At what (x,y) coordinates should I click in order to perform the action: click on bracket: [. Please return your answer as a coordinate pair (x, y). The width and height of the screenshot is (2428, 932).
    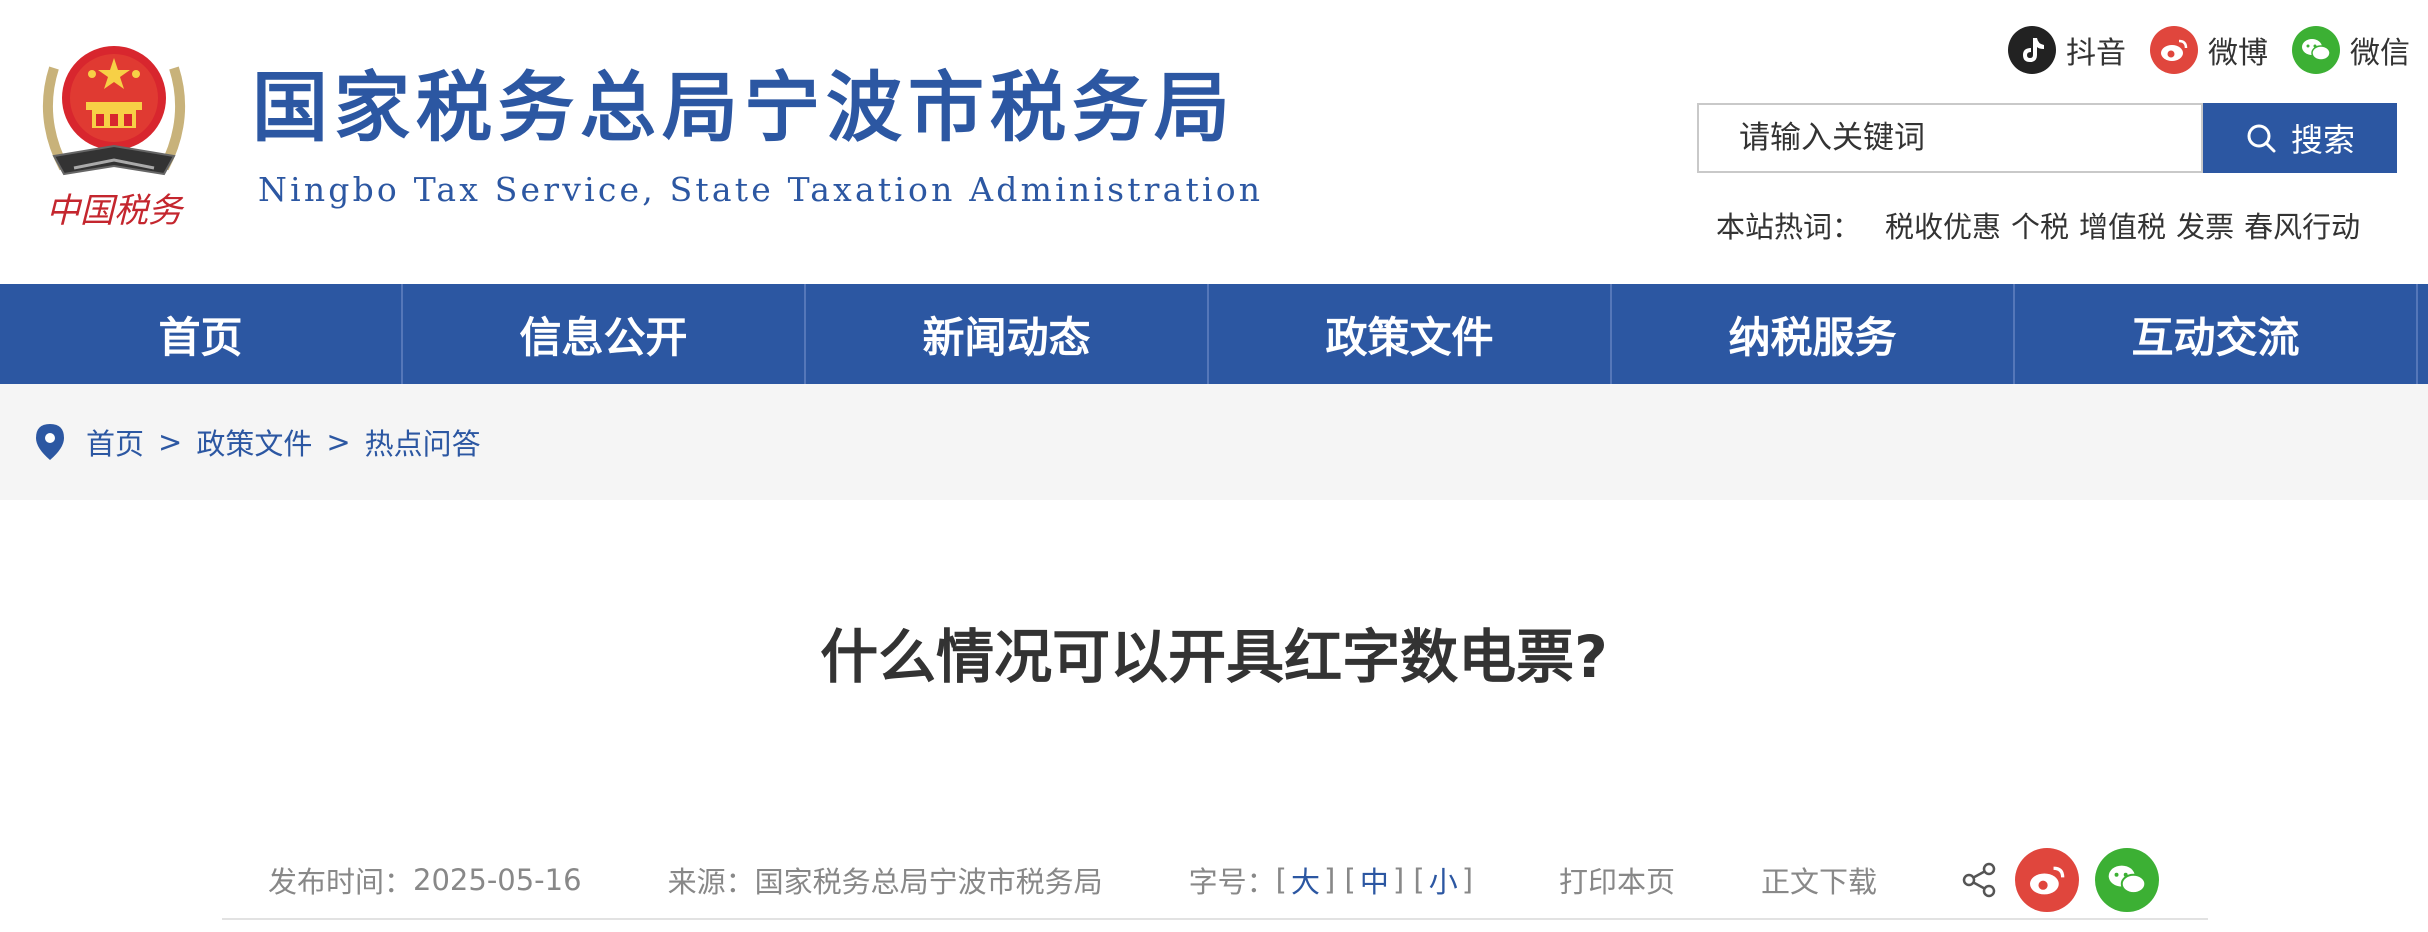
    Looking at the image, I should click on (1281, 880).